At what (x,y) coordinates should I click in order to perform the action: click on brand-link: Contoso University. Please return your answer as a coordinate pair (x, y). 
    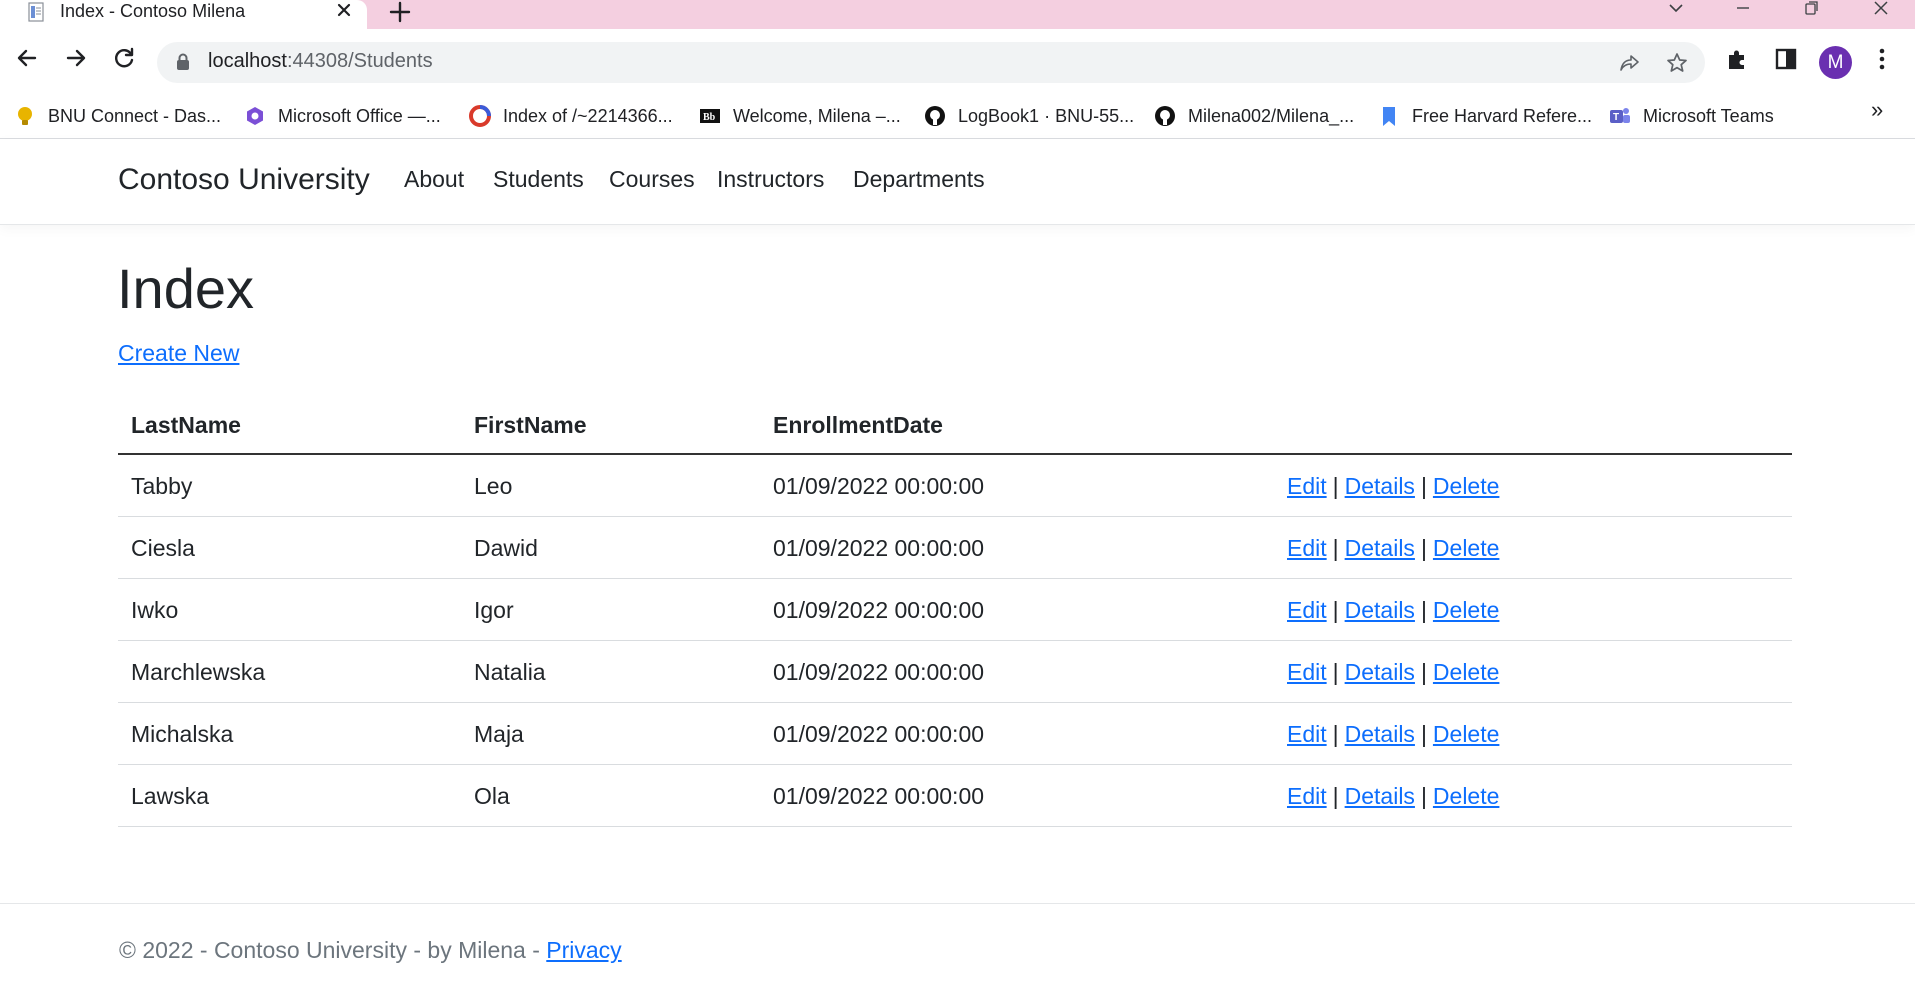
    Looking at the image, I should click on (244, 180).